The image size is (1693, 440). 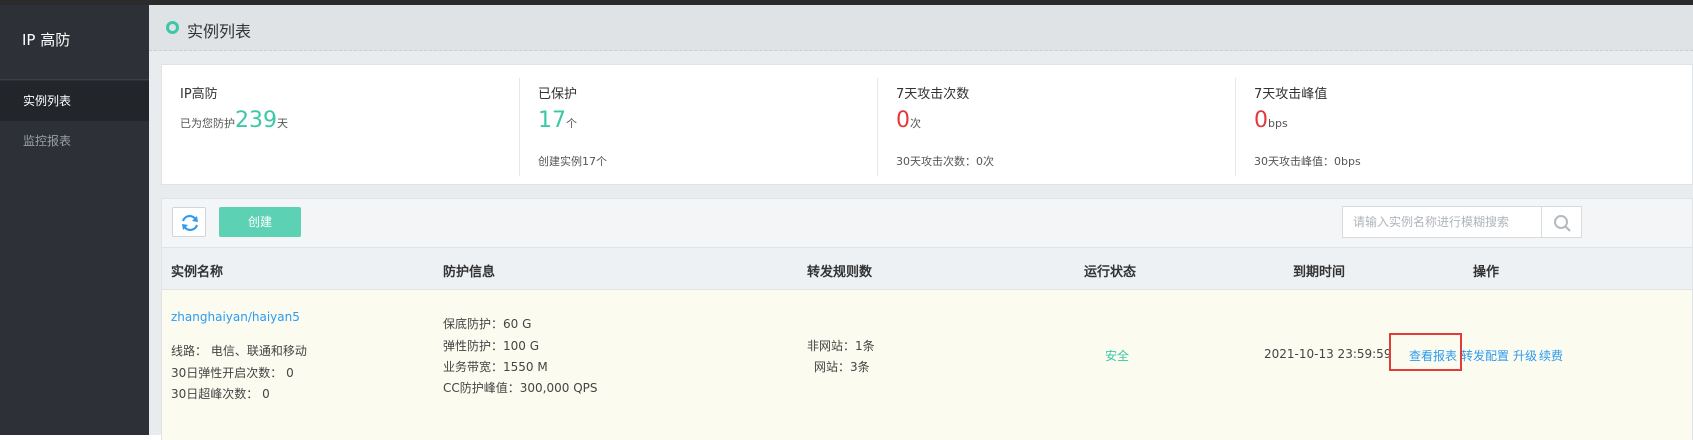 I want to click on search-icon, so click(x=1562, y=223).